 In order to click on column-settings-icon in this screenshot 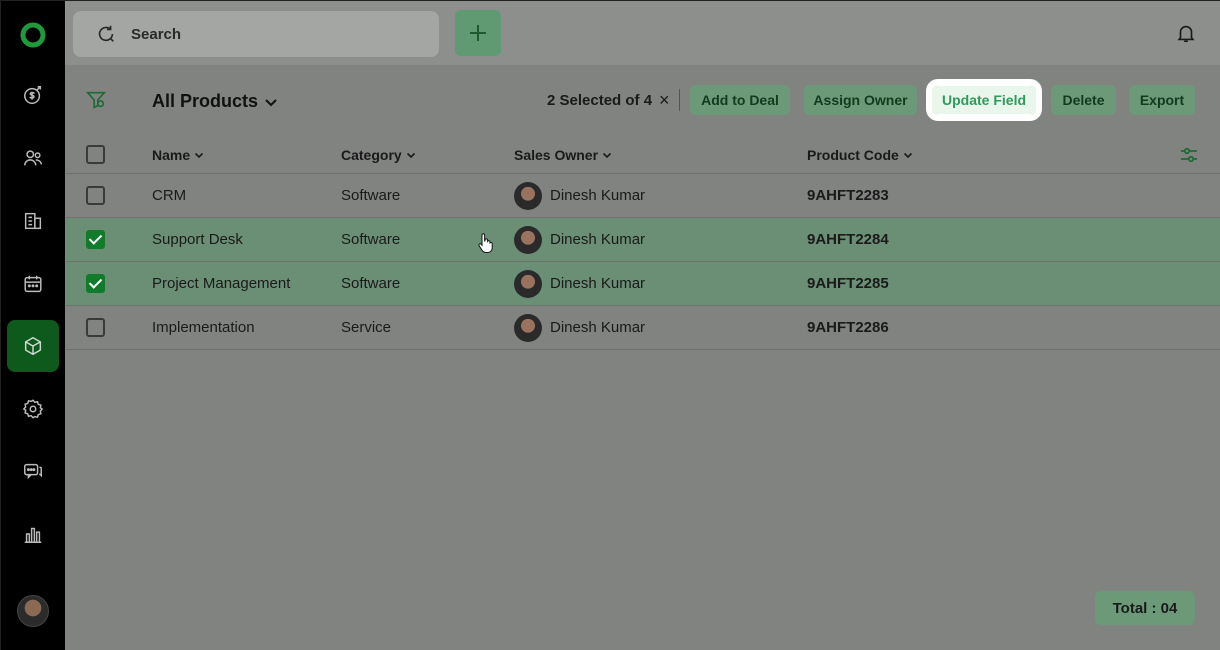, I will do `click(1189, 155)`.